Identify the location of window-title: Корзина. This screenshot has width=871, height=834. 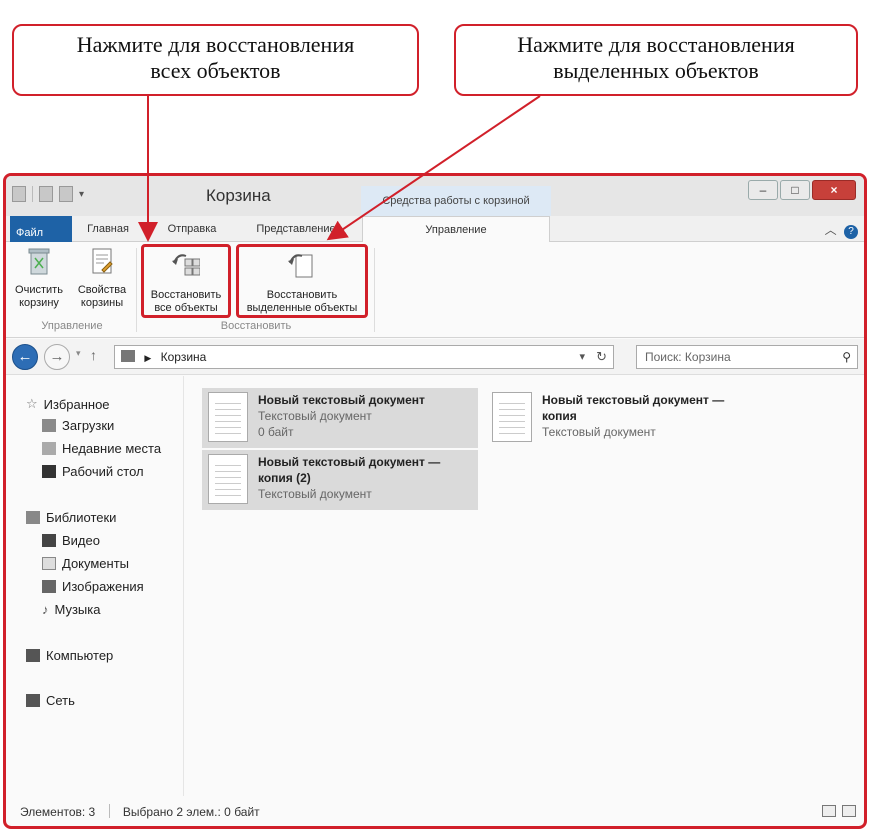
(238, 195).